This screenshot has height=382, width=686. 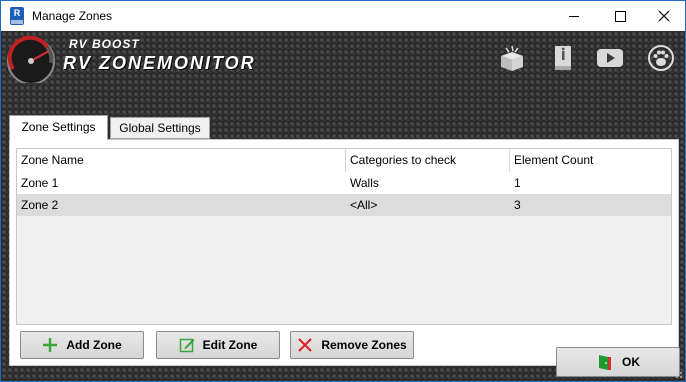 I want to click on edit-pencil-icon, so click(x=187, y=345).